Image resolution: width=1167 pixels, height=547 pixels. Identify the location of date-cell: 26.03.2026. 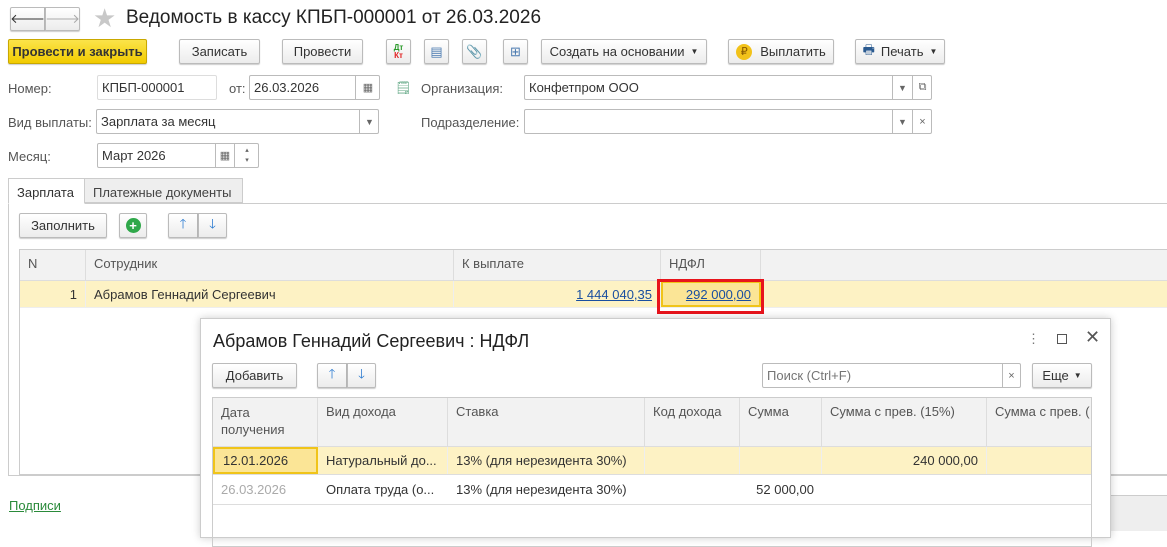
(254, 489).